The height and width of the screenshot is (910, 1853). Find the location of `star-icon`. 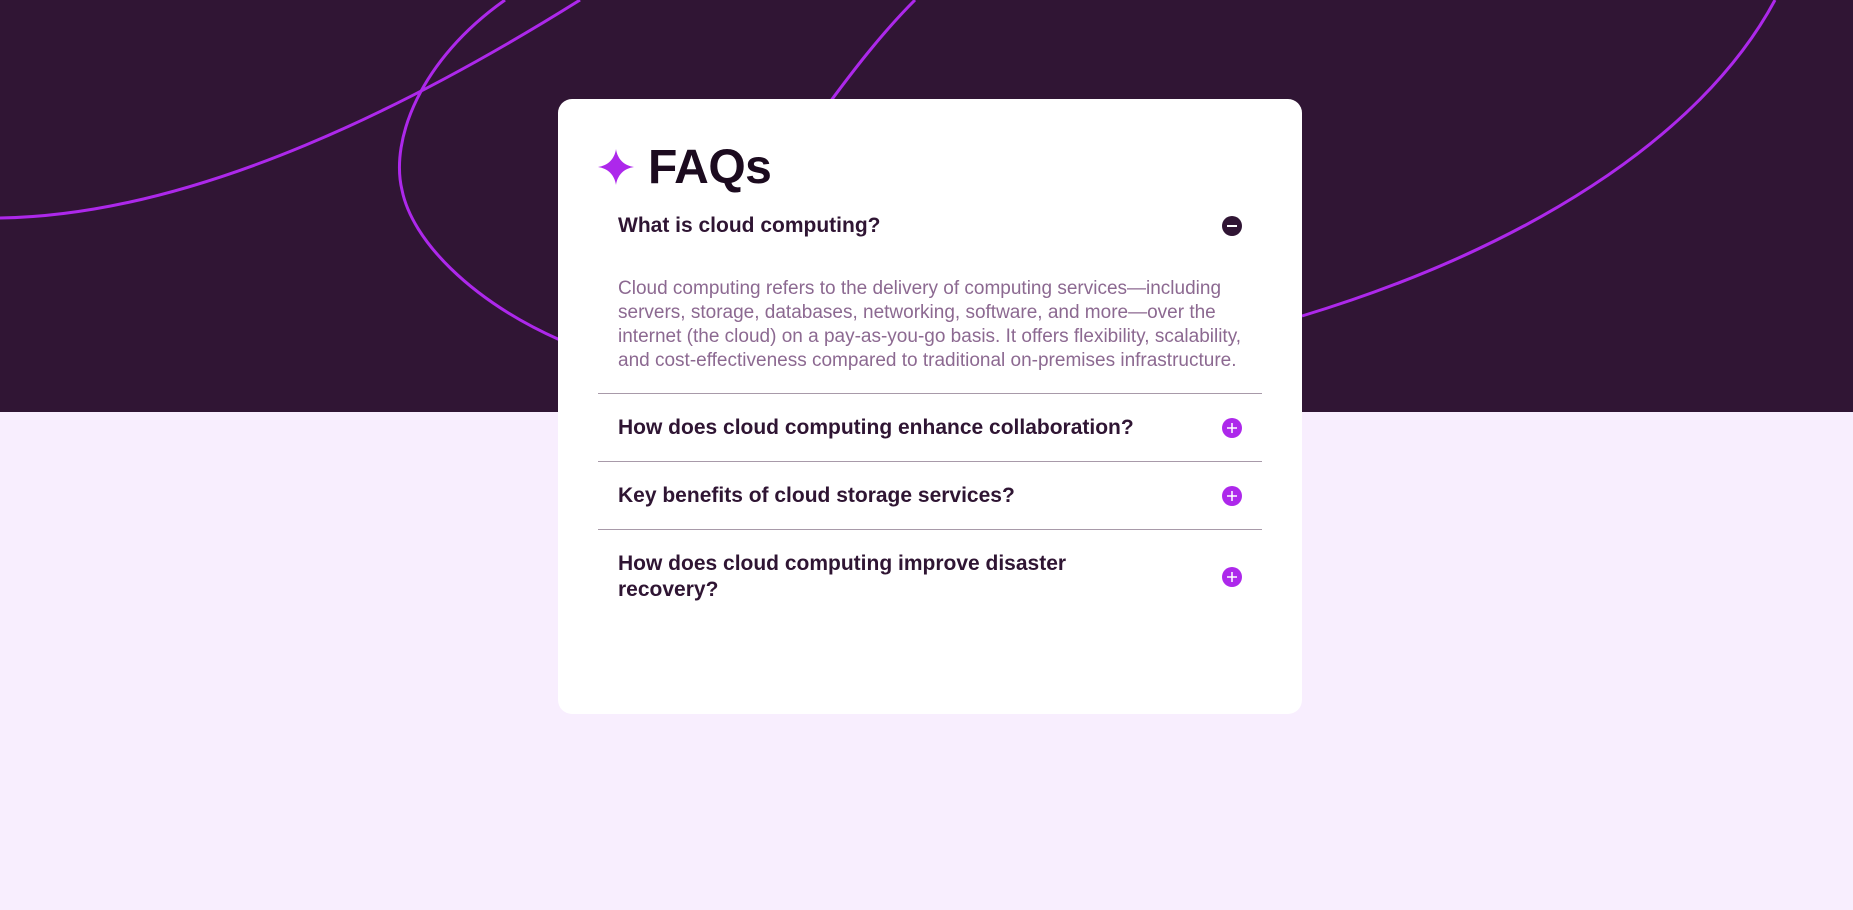

star-icon is located at coordinates (616, 167).